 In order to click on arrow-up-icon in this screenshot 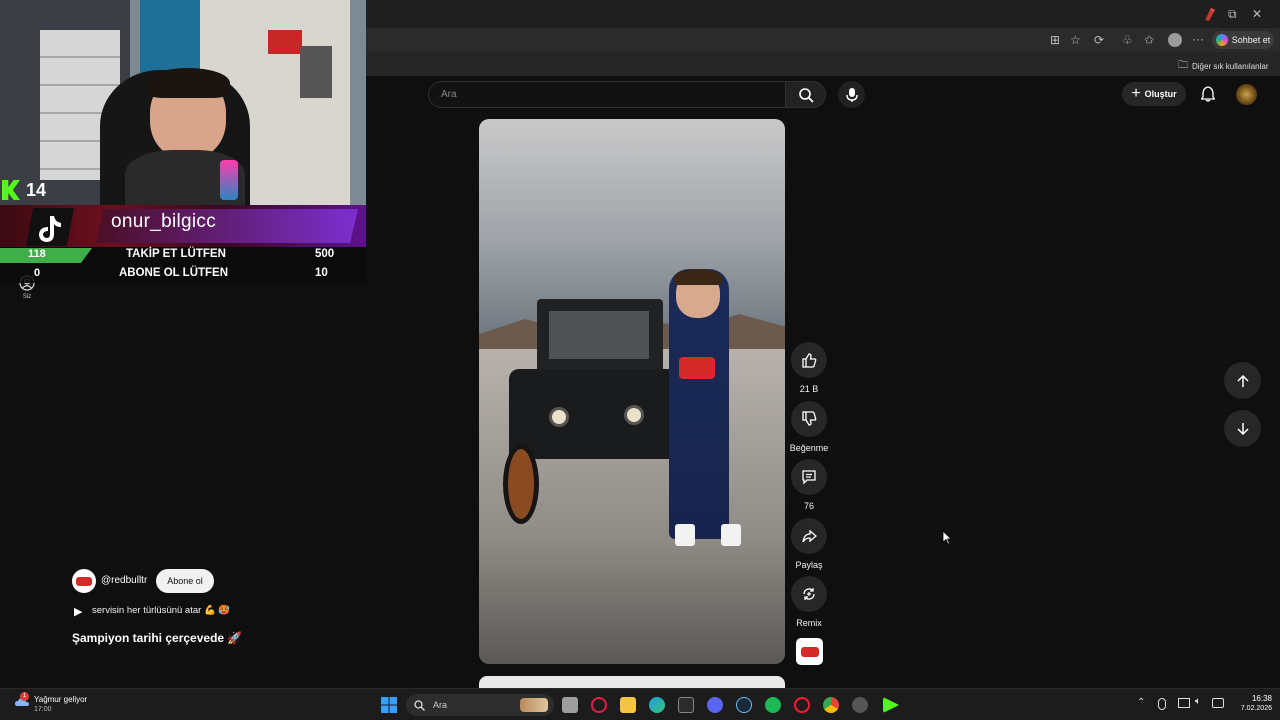, I will do `click(1242, 380)`.